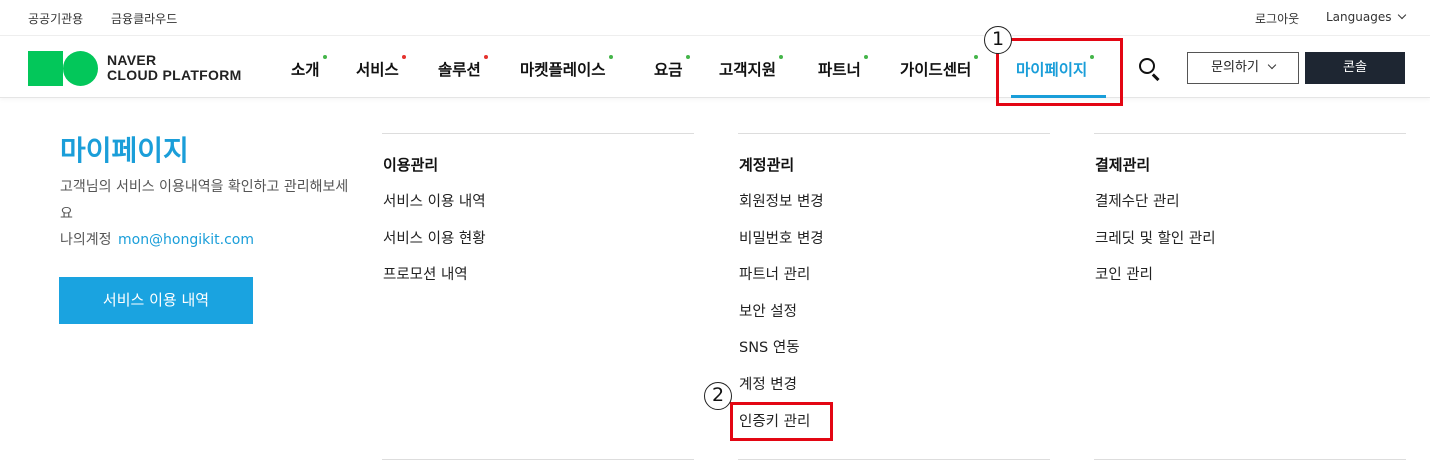 The width and height of the screenshot is (1430, 463). What do you see at coordinates (1155, 281) in the screenshot?
I see `menu-item-coin-management: 코인 관리` at bounding box center [1155, 281].